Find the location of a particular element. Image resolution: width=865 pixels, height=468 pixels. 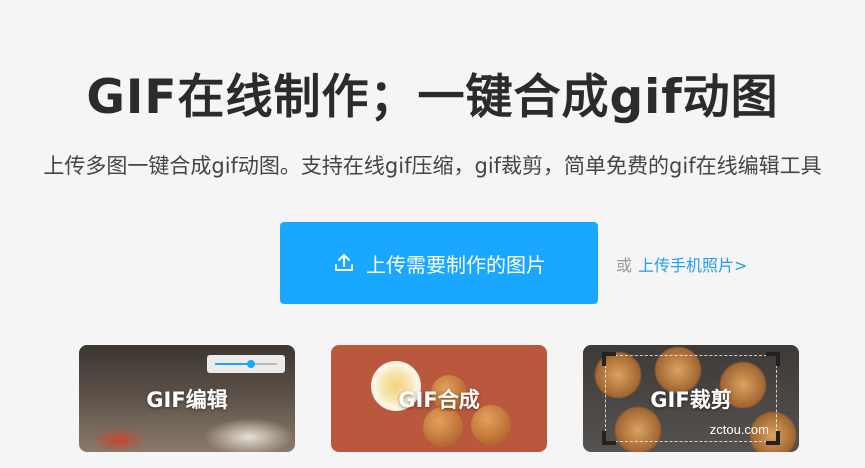

page-title: GIF在线制作；一键合成gif动图 is located at coordinates (432, 97).